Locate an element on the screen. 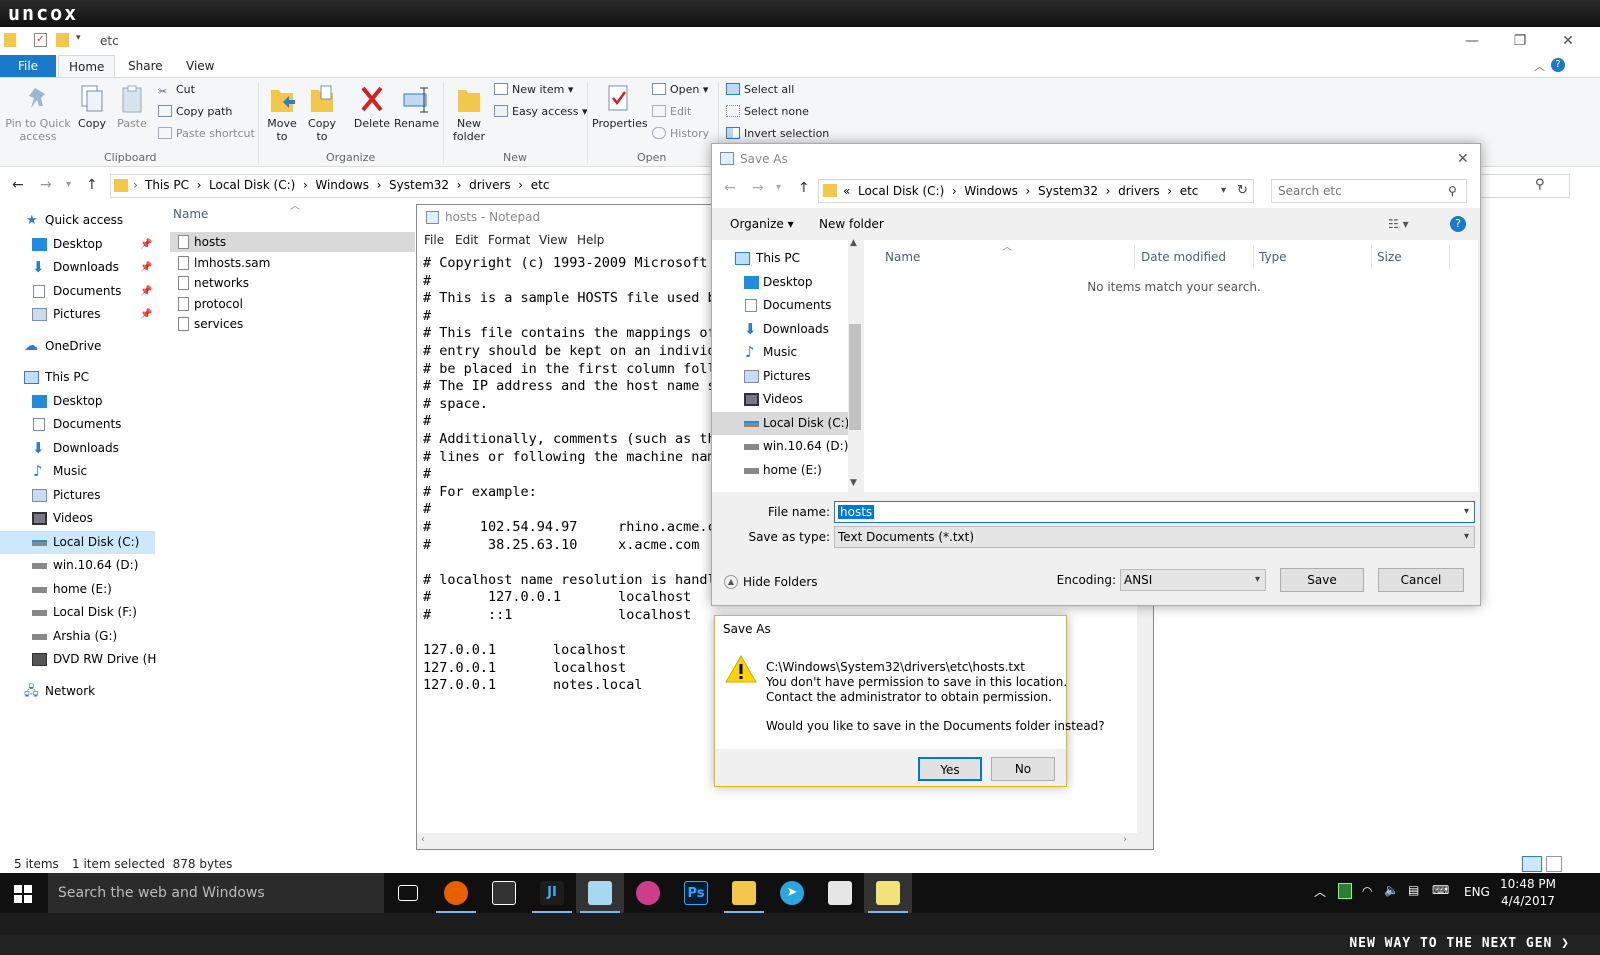 The height and width of the screenshot is (955, 1600). scroll-down-icon: ▼ is located at coordinates (853, 483).